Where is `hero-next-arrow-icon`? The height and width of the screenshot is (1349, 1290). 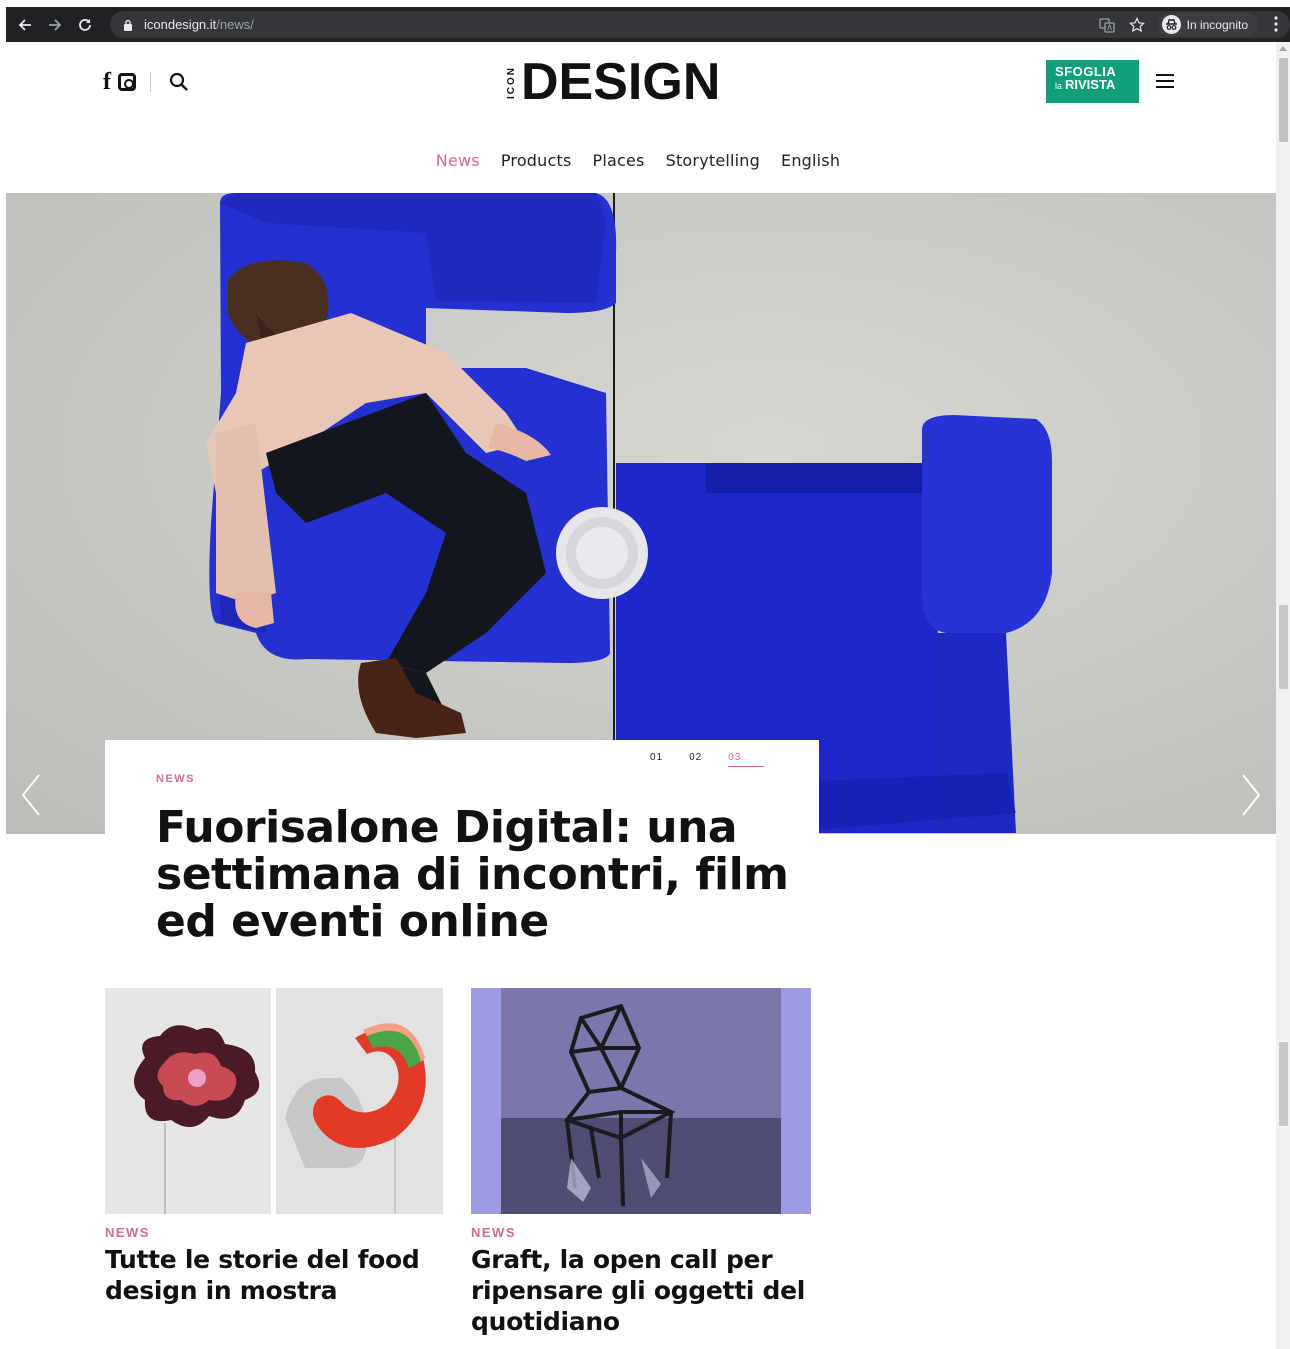
hero-next-arrow-icon is located at coordinates (1251, 795).